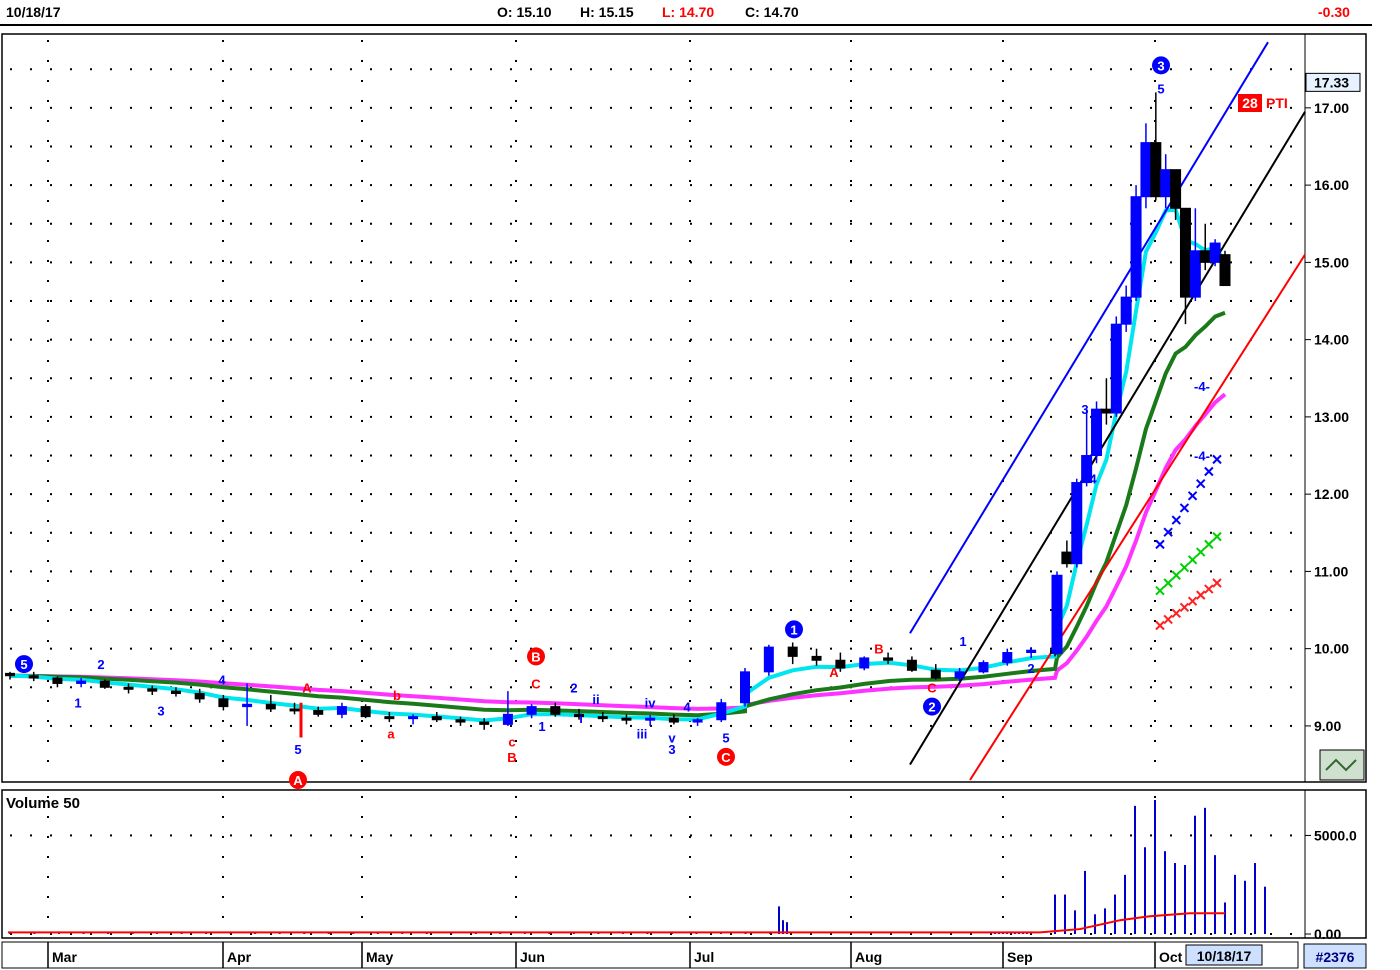 Image resolution: width=1400 pixels, height=970 pixels. I want to click on price-tick-label: 14.00, so click(1331, 340).